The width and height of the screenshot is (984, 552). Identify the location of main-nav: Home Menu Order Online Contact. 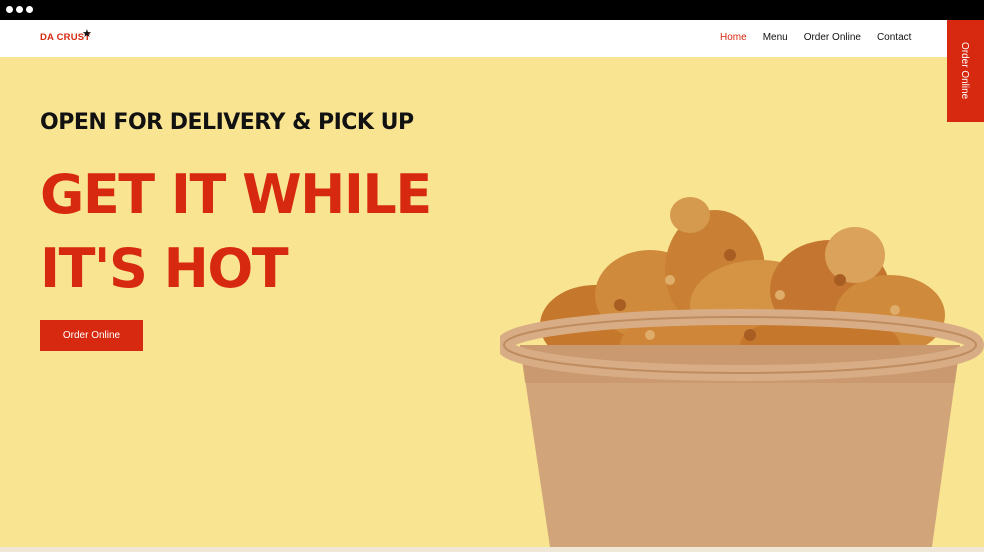
(815, 37).